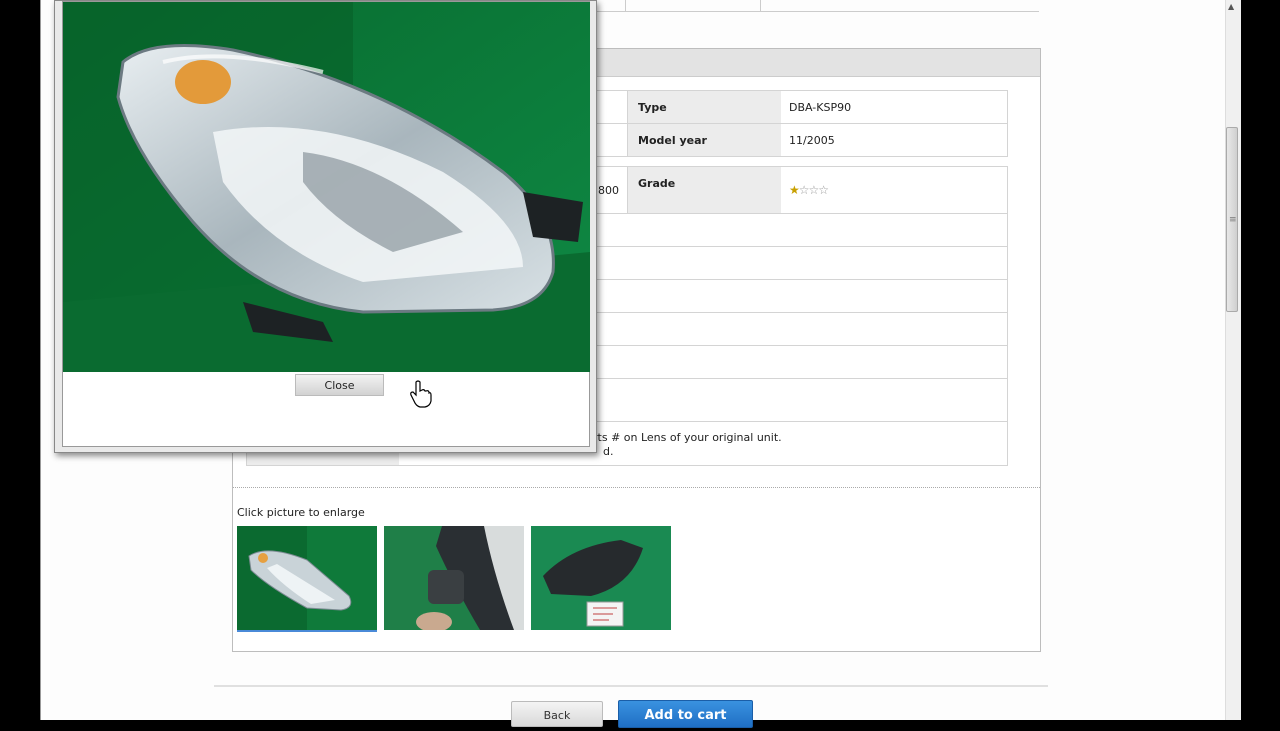  I want to click on add-to-cart-button: Add to cart, so click(685, 714).